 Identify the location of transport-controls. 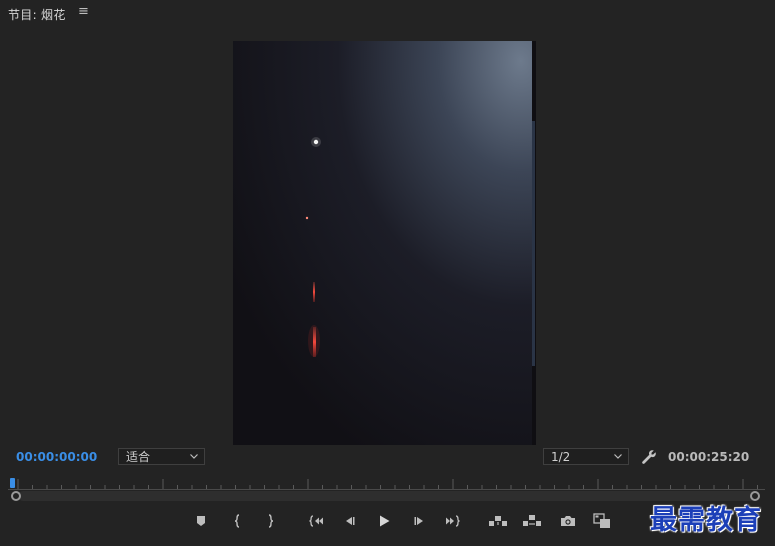
(405, 522).